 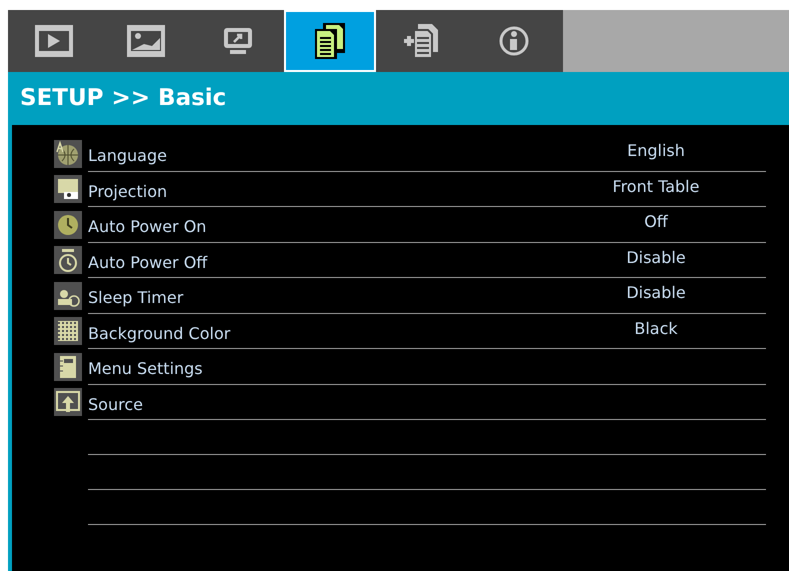 I want to click on setting-label: Sleep Timer, so click(x=317, y=295).